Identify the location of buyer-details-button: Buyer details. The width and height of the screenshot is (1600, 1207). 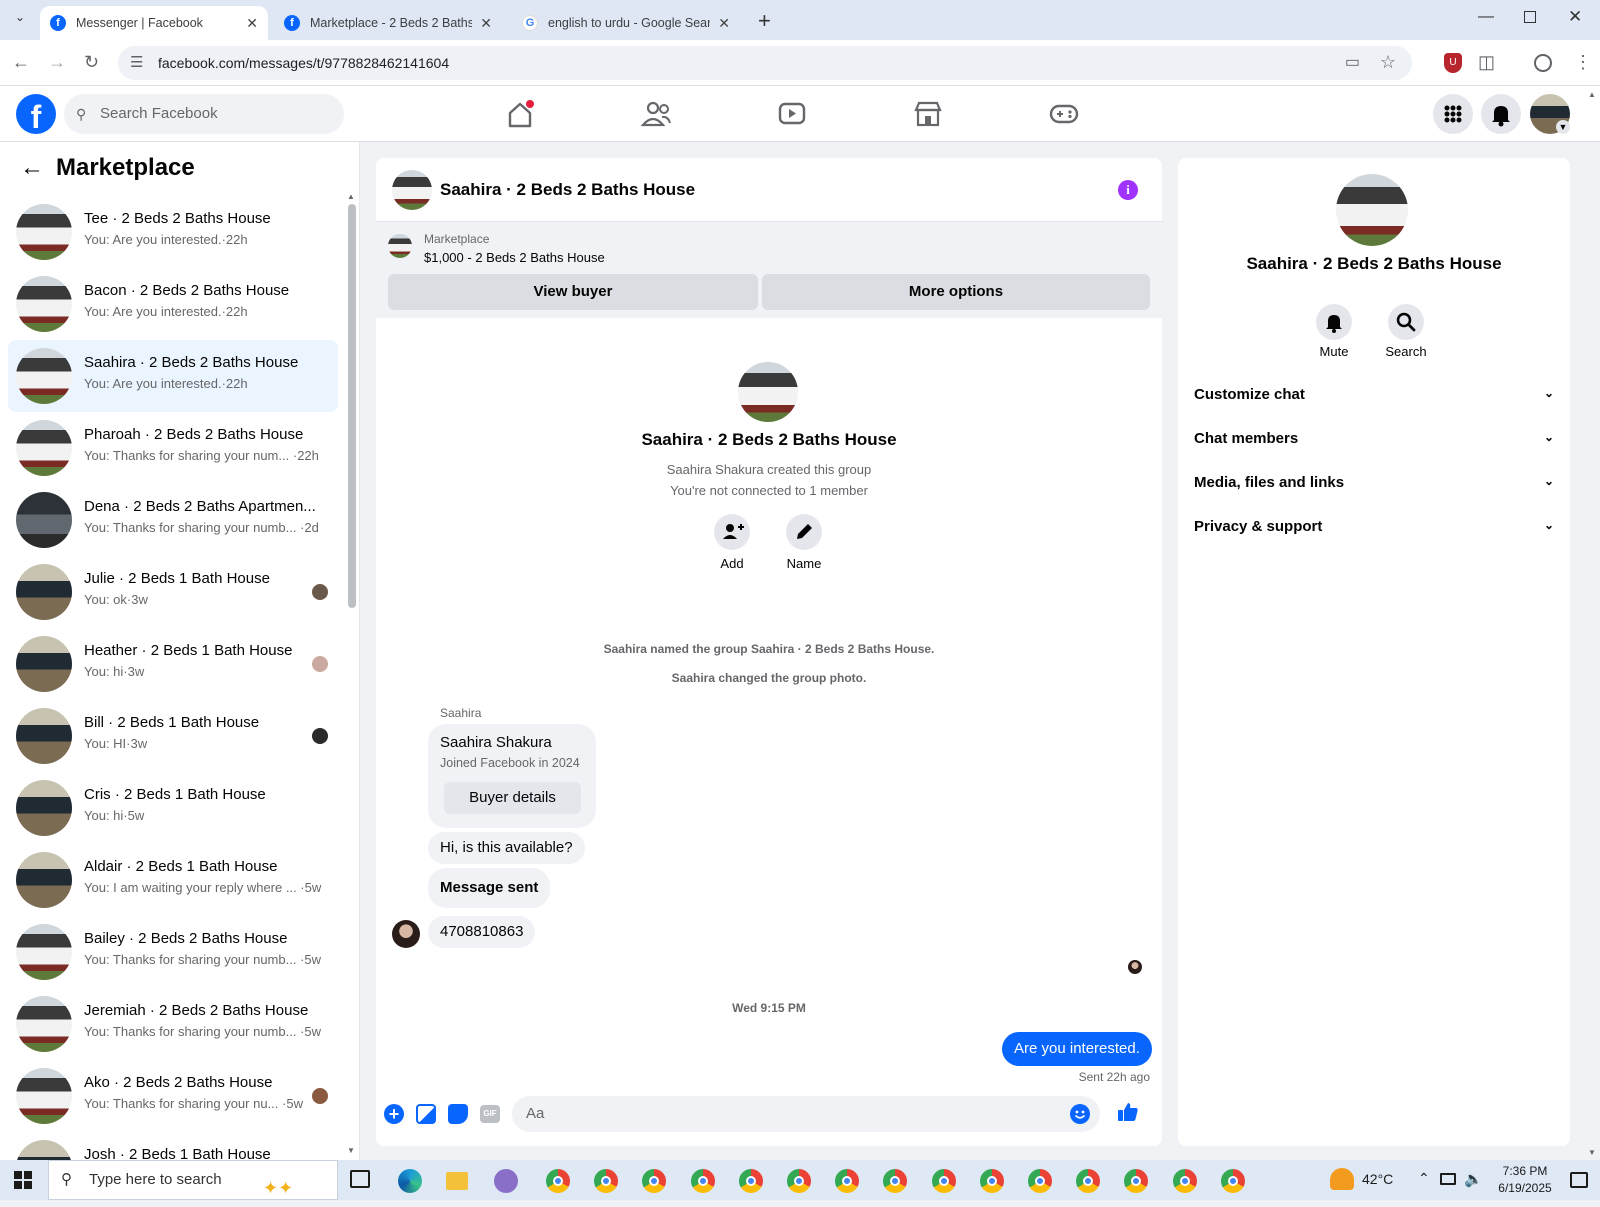
(512, 798).